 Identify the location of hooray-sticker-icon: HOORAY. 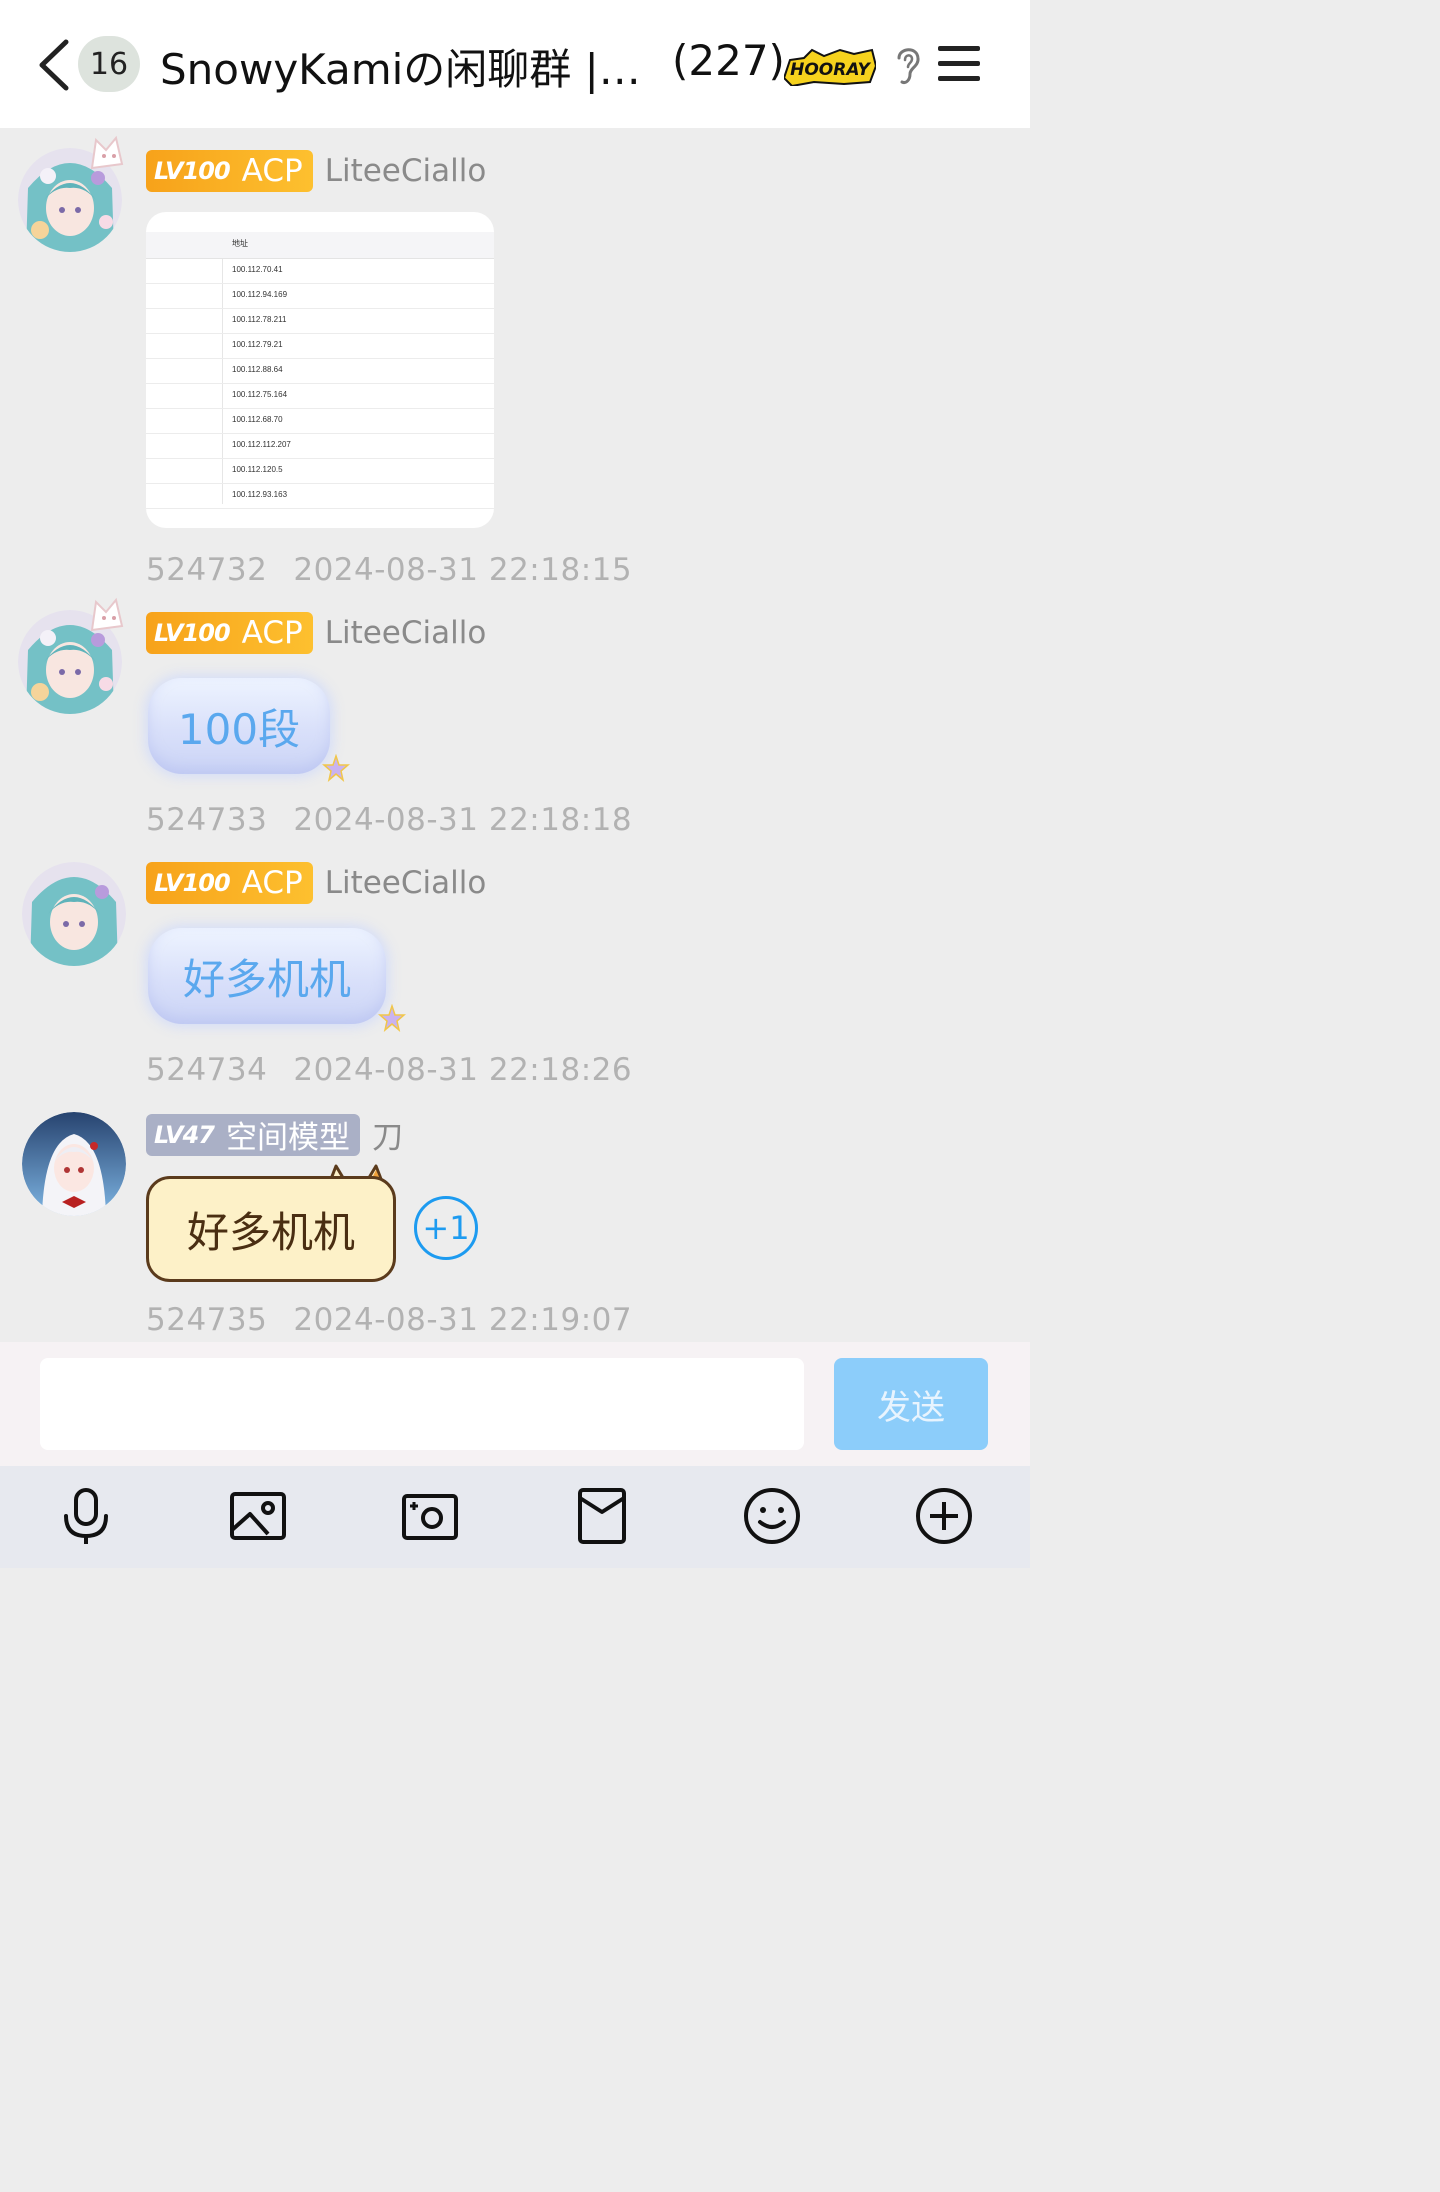
(830, 67).